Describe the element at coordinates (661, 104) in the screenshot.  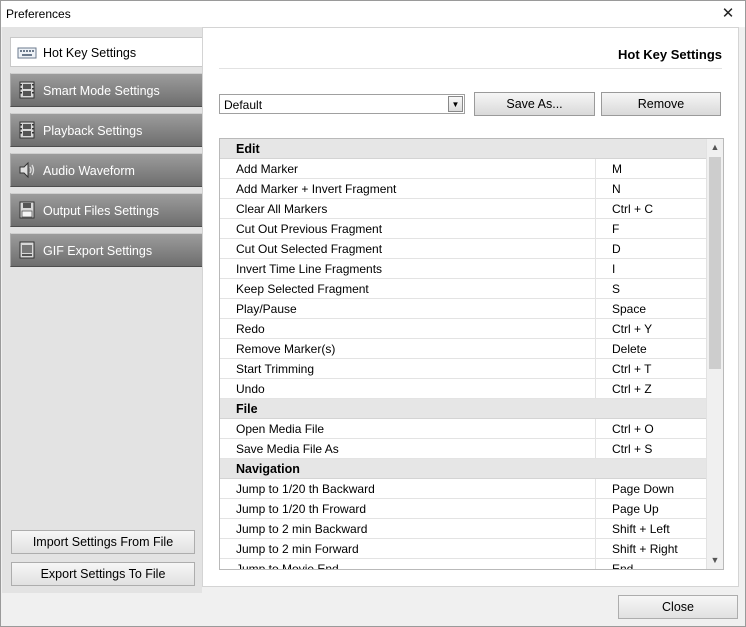
I see `remove-button: Remove` at that location.